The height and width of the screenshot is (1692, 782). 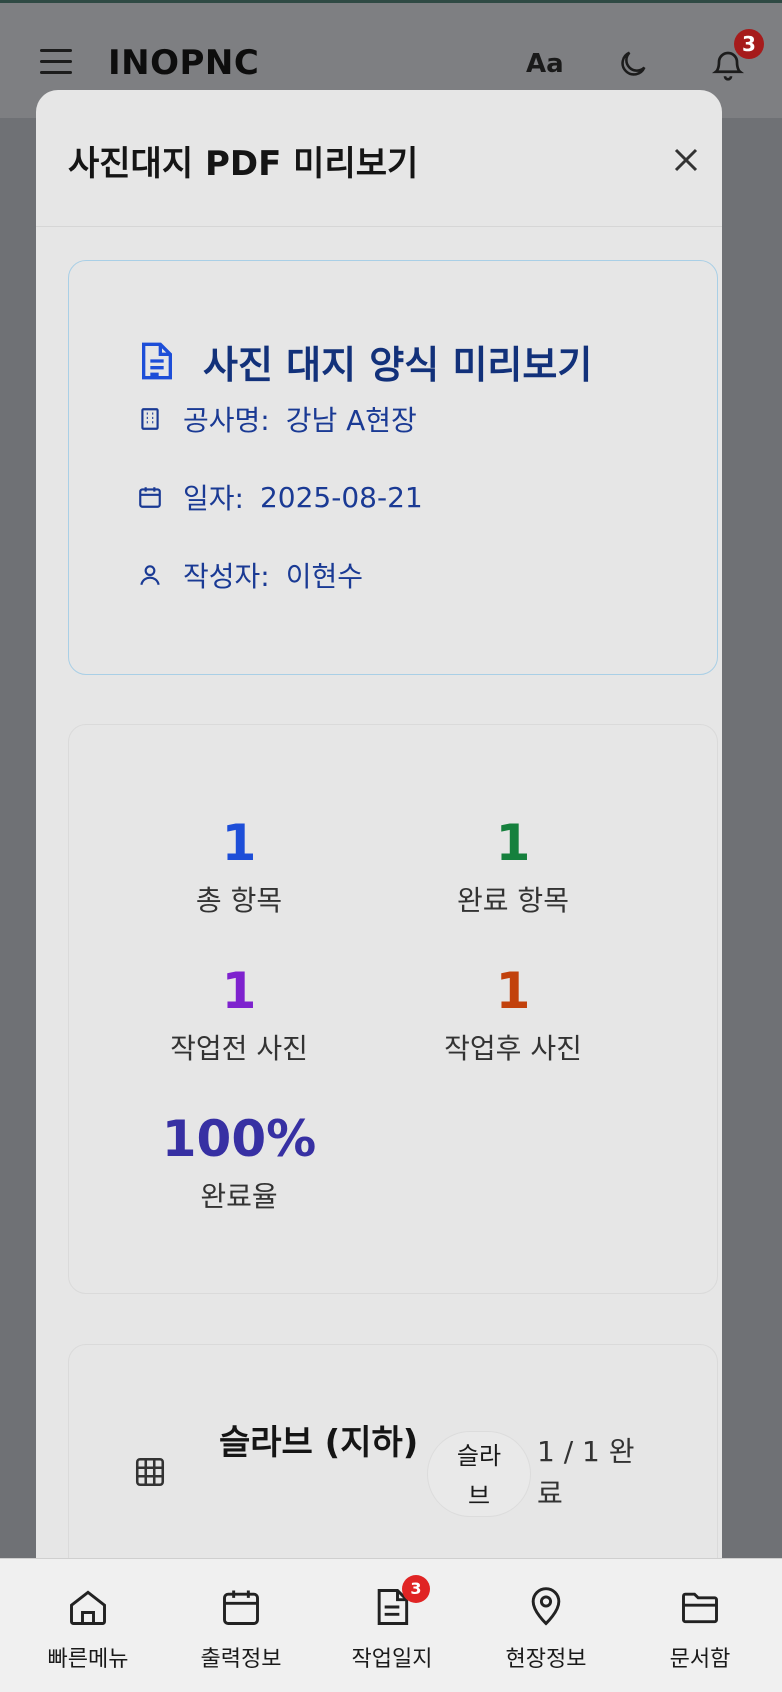 What do you see at coordinates (241, 1659) in the screenshot?
I see `nav-label: 출력정보` at bounding box center [241, 1659].